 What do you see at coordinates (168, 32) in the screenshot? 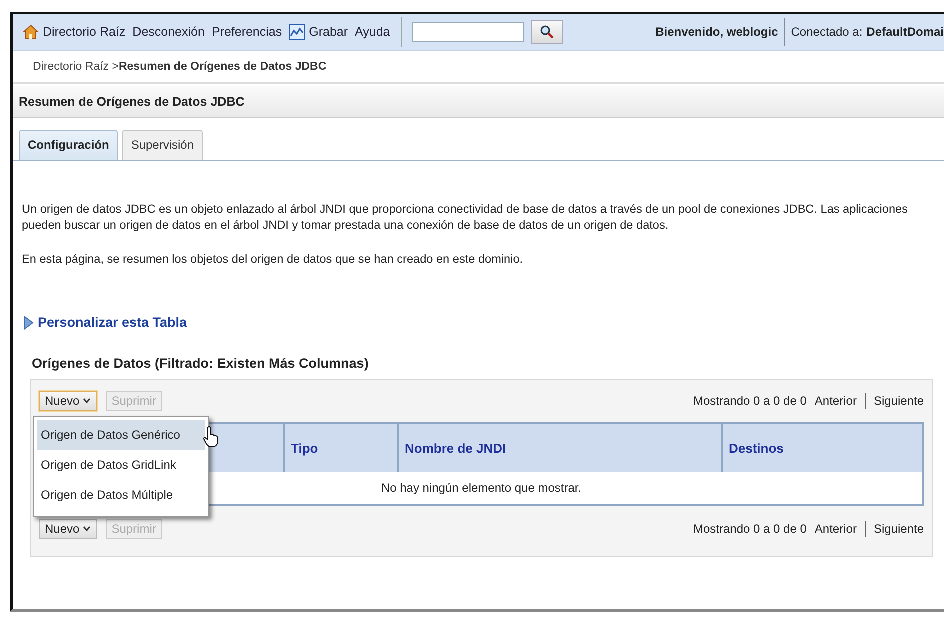
I see `nav-link: Desconexión` at bounding box center [168, 32].